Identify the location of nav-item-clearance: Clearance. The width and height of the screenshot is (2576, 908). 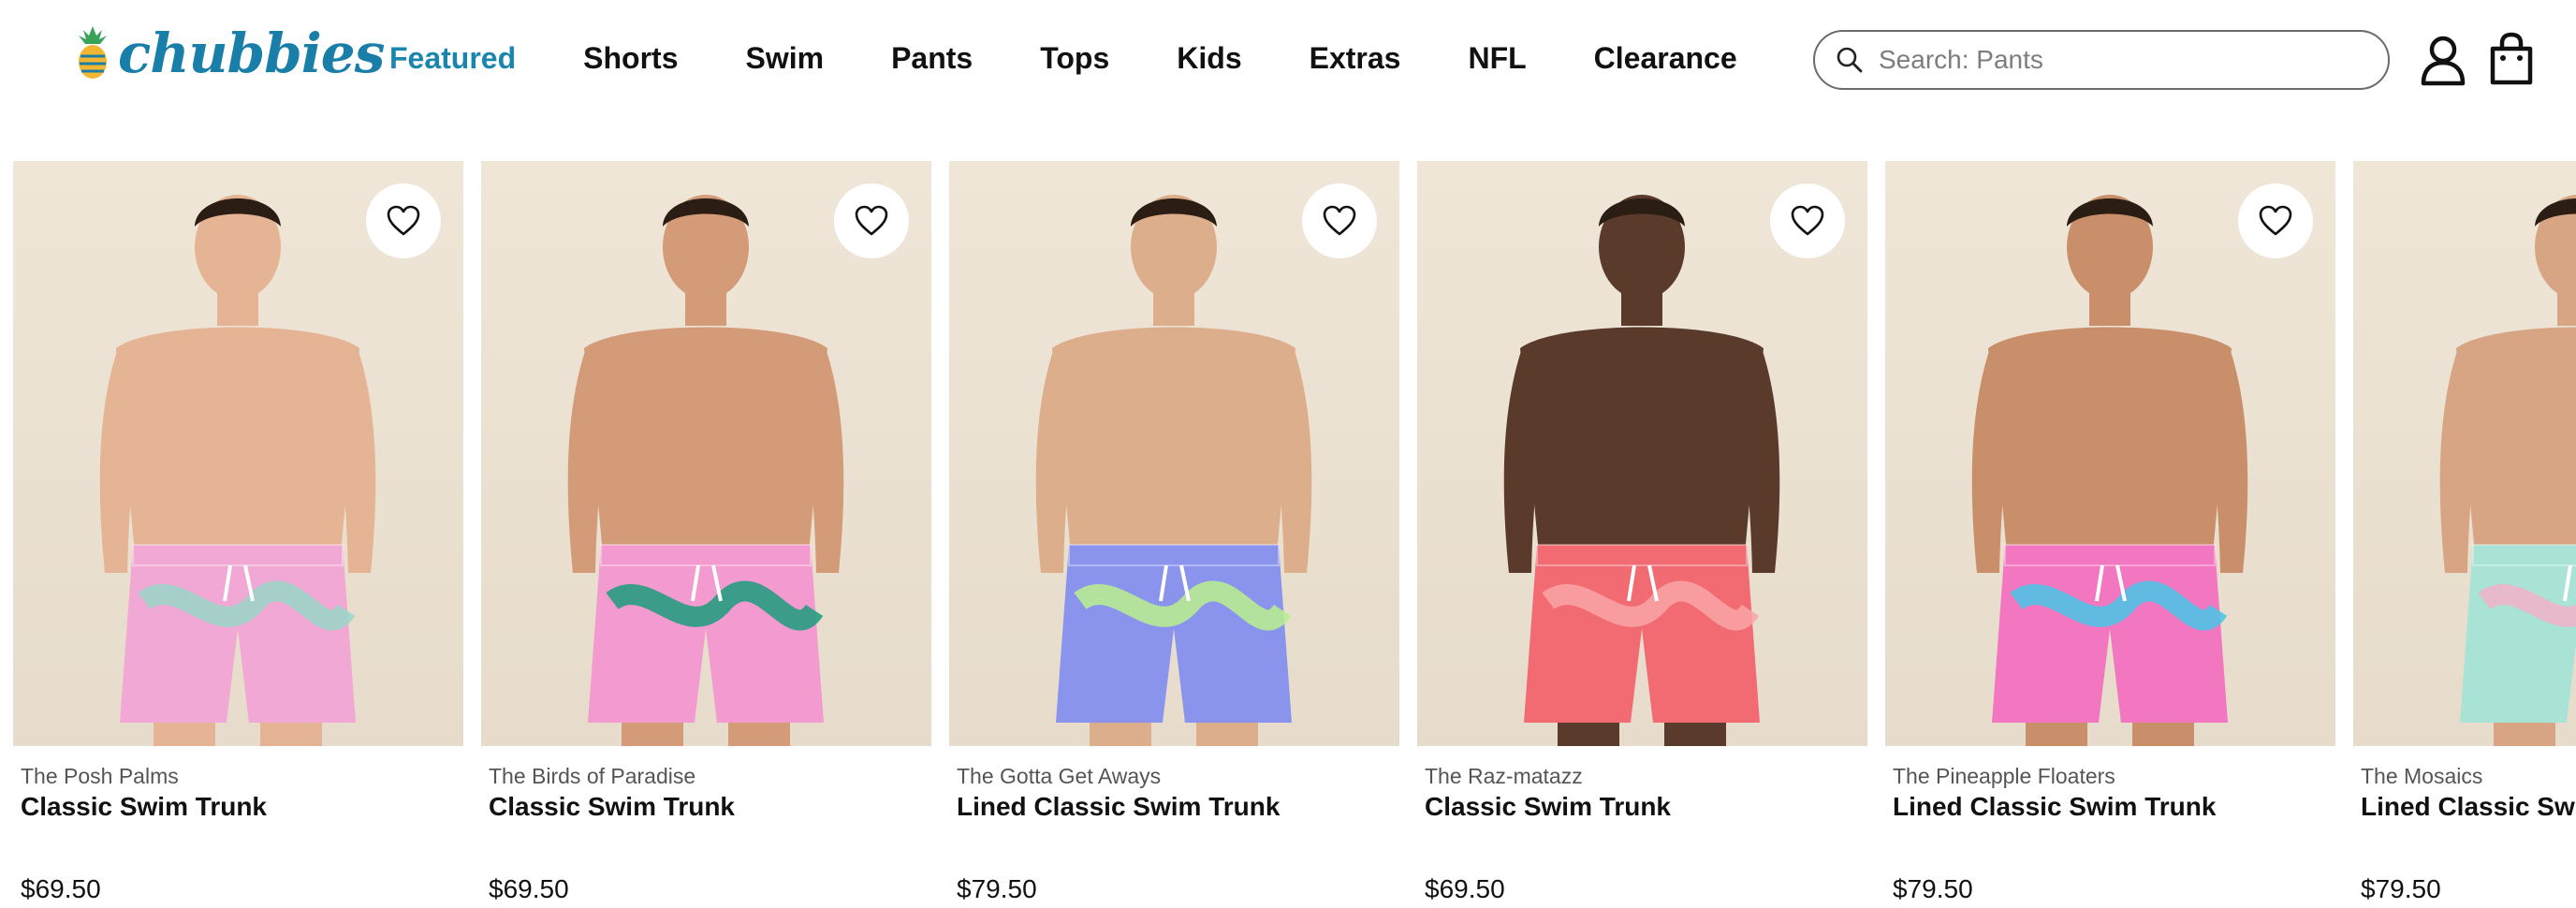
(1665, 58).